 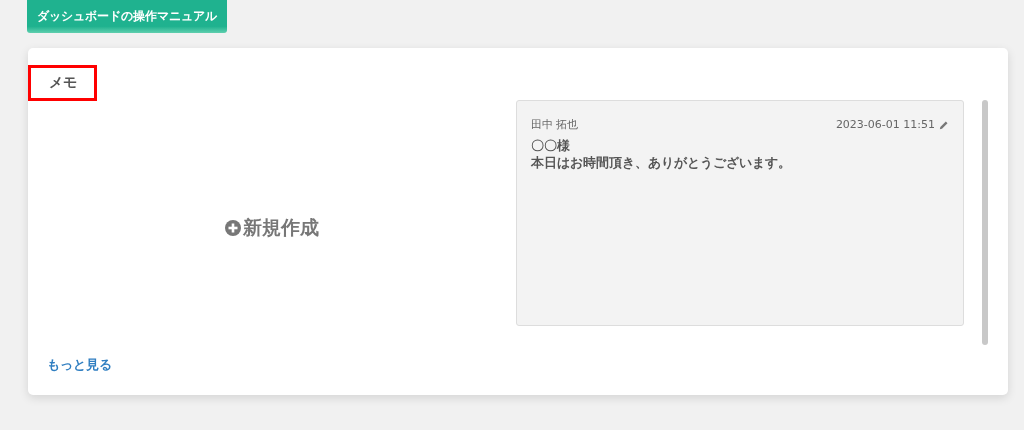 What do you see at coordinates (62, 83) in the screenshot?
I see `panel-title: メモ` at bounding box center [62, 83].